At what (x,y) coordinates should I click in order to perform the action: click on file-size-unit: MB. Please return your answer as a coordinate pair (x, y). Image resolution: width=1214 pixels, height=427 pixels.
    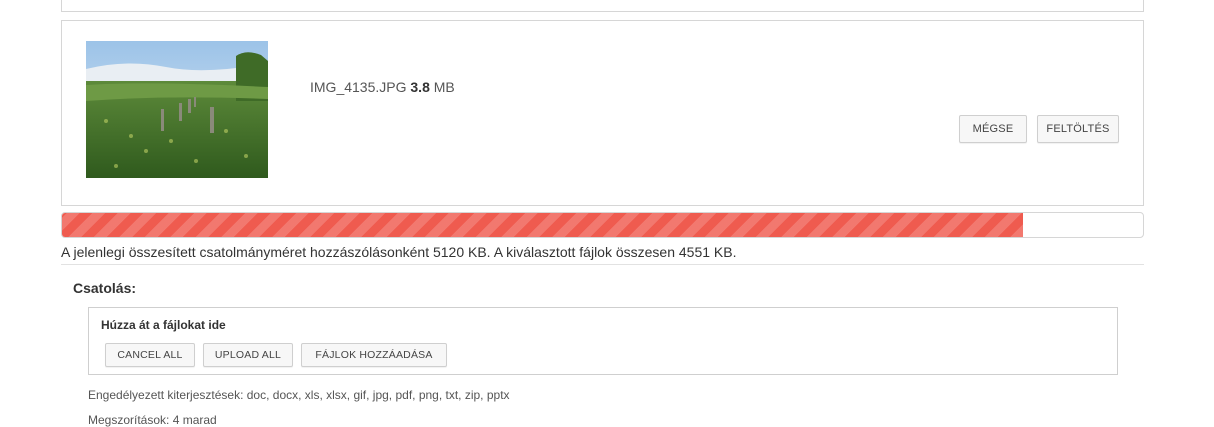
    Looking at the image, I should click on (444, 87).